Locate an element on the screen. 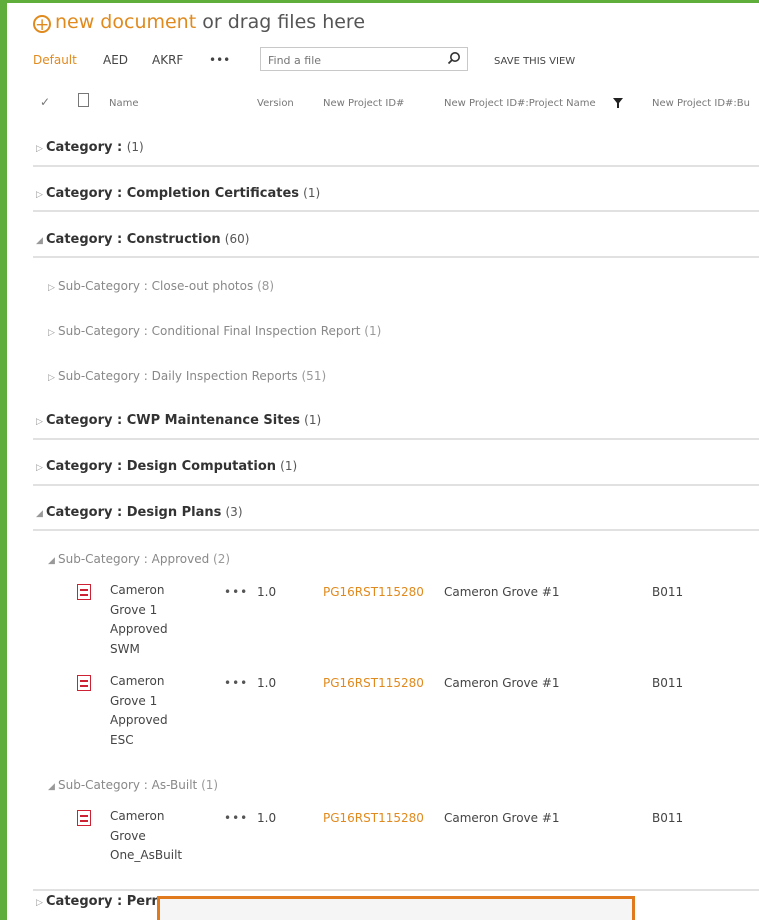 This screenshot has width=759, height=920. column-project-name: New Project ID#:Project Name is located at coordinates (520, 103).